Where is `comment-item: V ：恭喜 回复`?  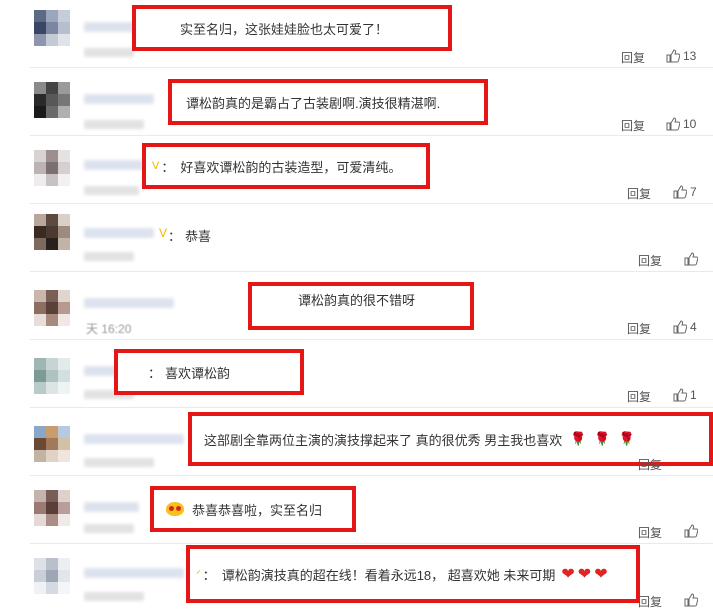
comment-item: V ：恭喜 回复 is located at coordinates (356, 238).